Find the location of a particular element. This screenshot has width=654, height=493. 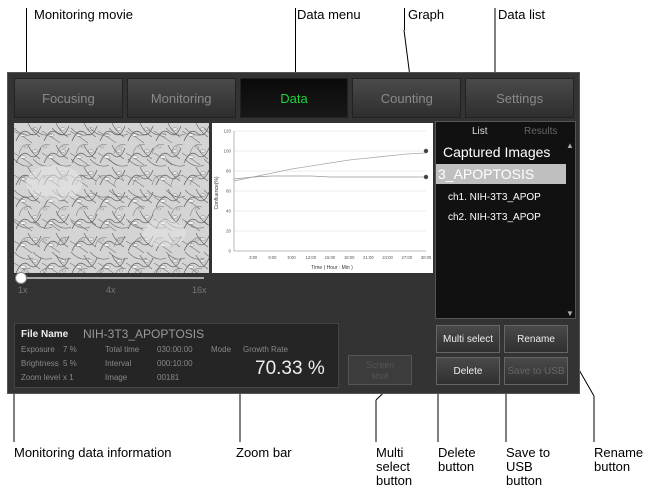

brightness-value: 5 % is located at coordinates (70, 363).